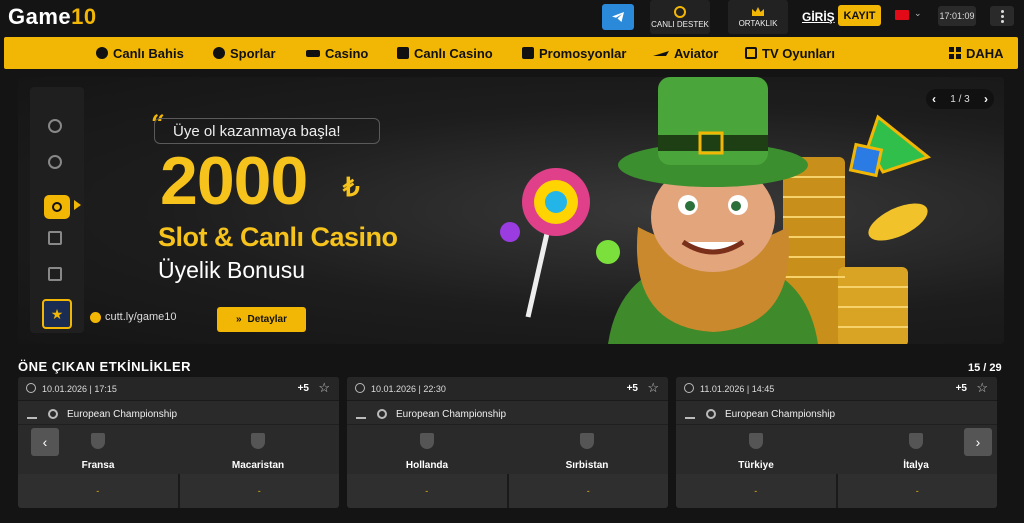 The height and width of the screenshot is (523, 1024). I want to click on currency-symbol: ₺, so click(351, 187).